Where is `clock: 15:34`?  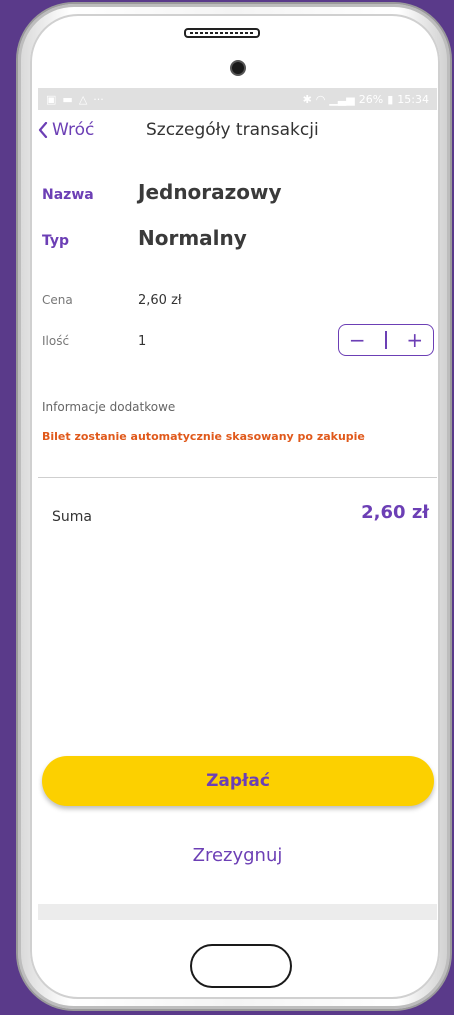 clock: 15:34 is located at coordinates (413, 99).